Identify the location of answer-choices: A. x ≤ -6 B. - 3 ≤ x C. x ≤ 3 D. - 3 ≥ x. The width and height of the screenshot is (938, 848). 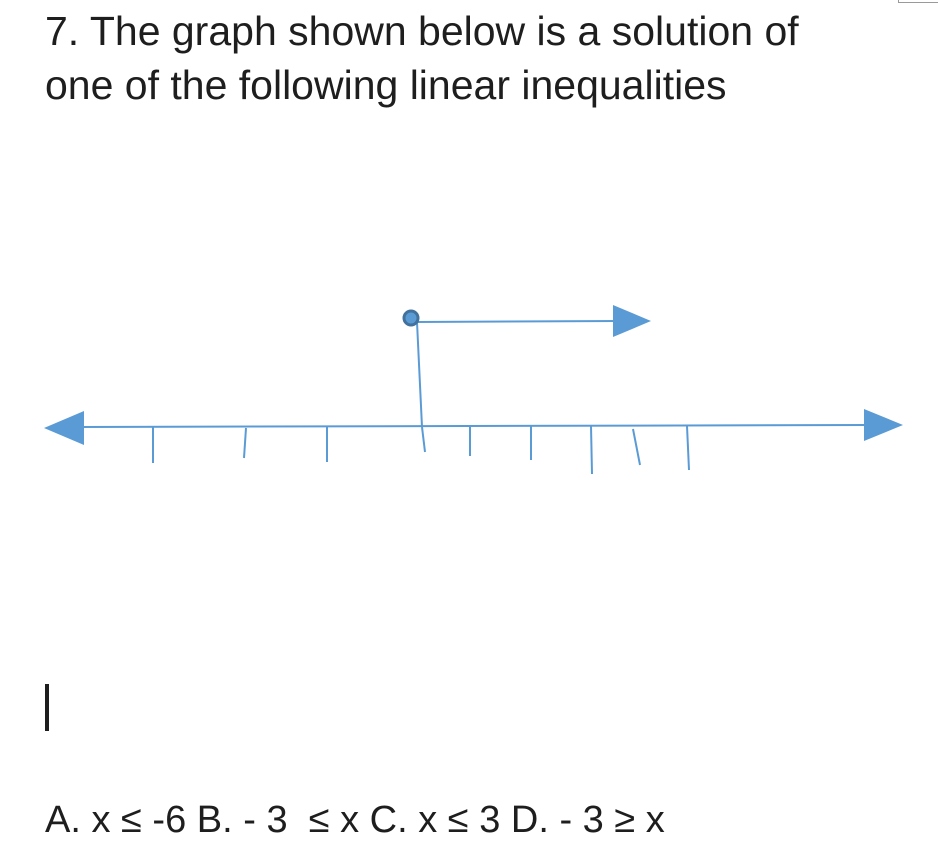
(355, 820).